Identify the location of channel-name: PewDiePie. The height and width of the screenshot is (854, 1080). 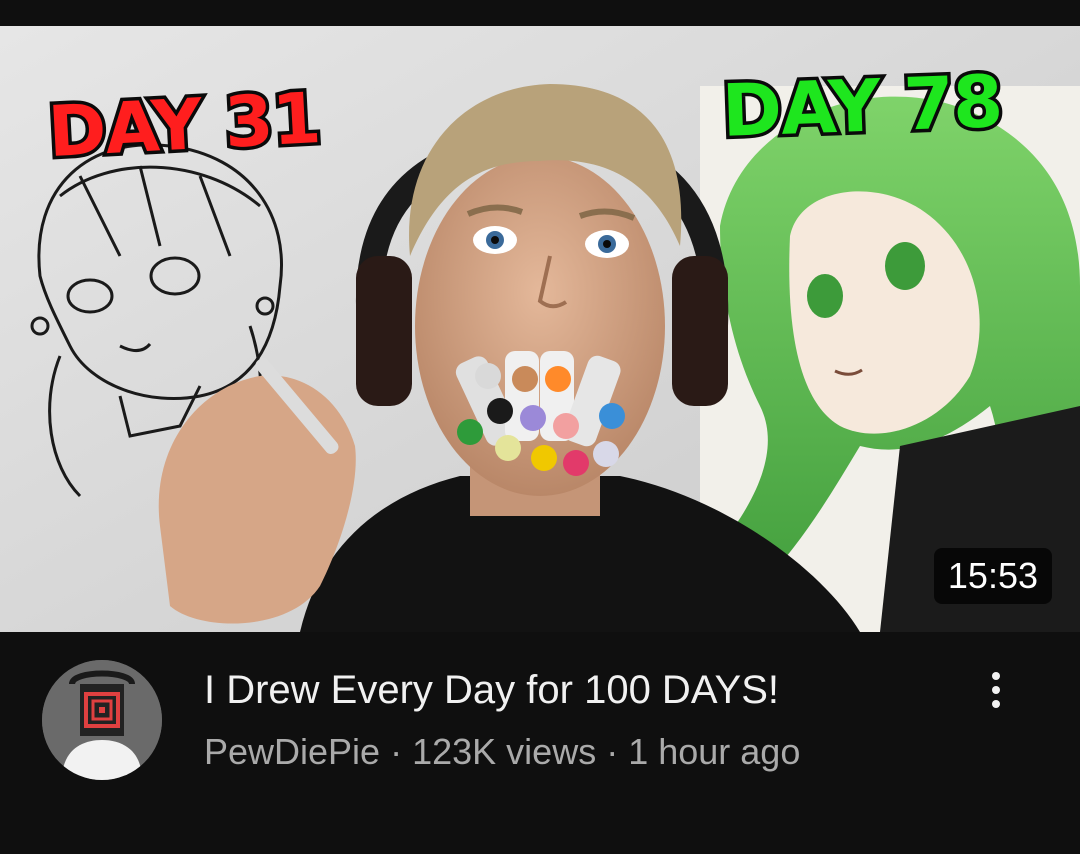
(292, 751).